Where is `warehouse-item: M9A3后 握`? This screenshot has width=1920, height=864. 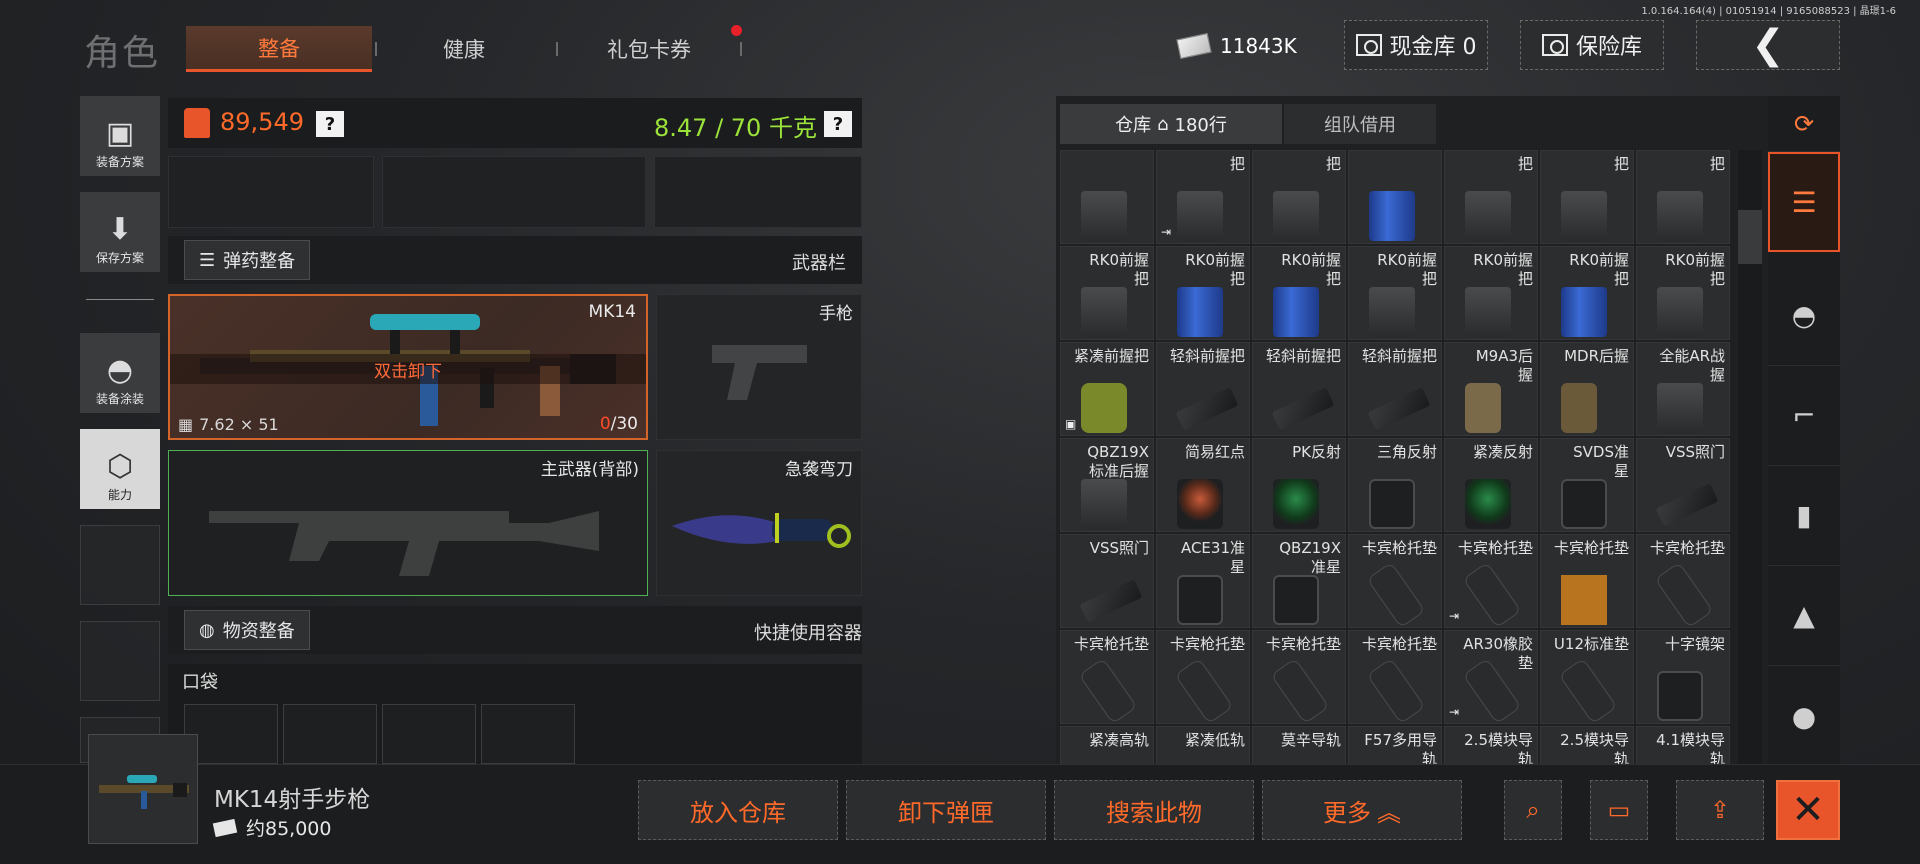 warehouse-item: M9A3后 握 is located at coordinates (1491, 389).